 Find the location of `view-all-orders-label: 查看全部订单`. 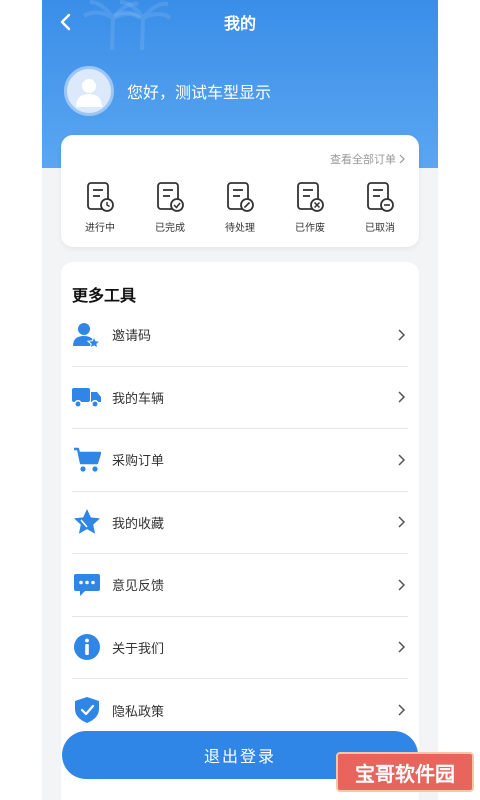

view-all-orders-label: 查看全部订单 is located at coordinates (363, 159).